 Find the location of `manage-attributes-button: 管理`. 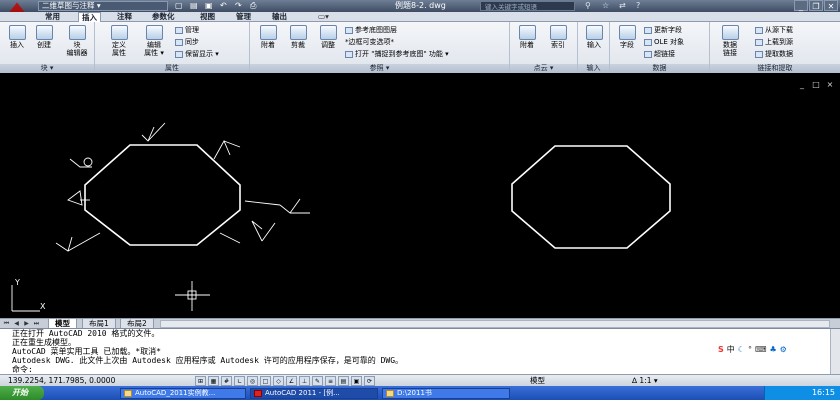

manage-attributes-button: 管理 is located at coordinates (187, 30).